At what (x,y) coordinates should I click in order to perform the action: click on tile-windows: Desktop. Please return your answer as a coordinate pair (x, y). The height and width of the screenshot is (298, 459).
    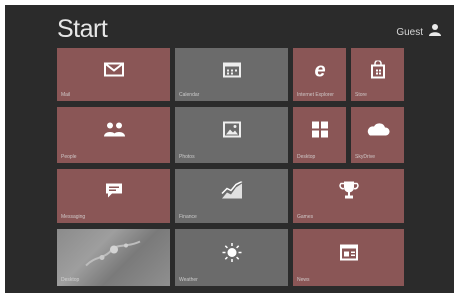
    Looking at the image, I should click on (319, 135).